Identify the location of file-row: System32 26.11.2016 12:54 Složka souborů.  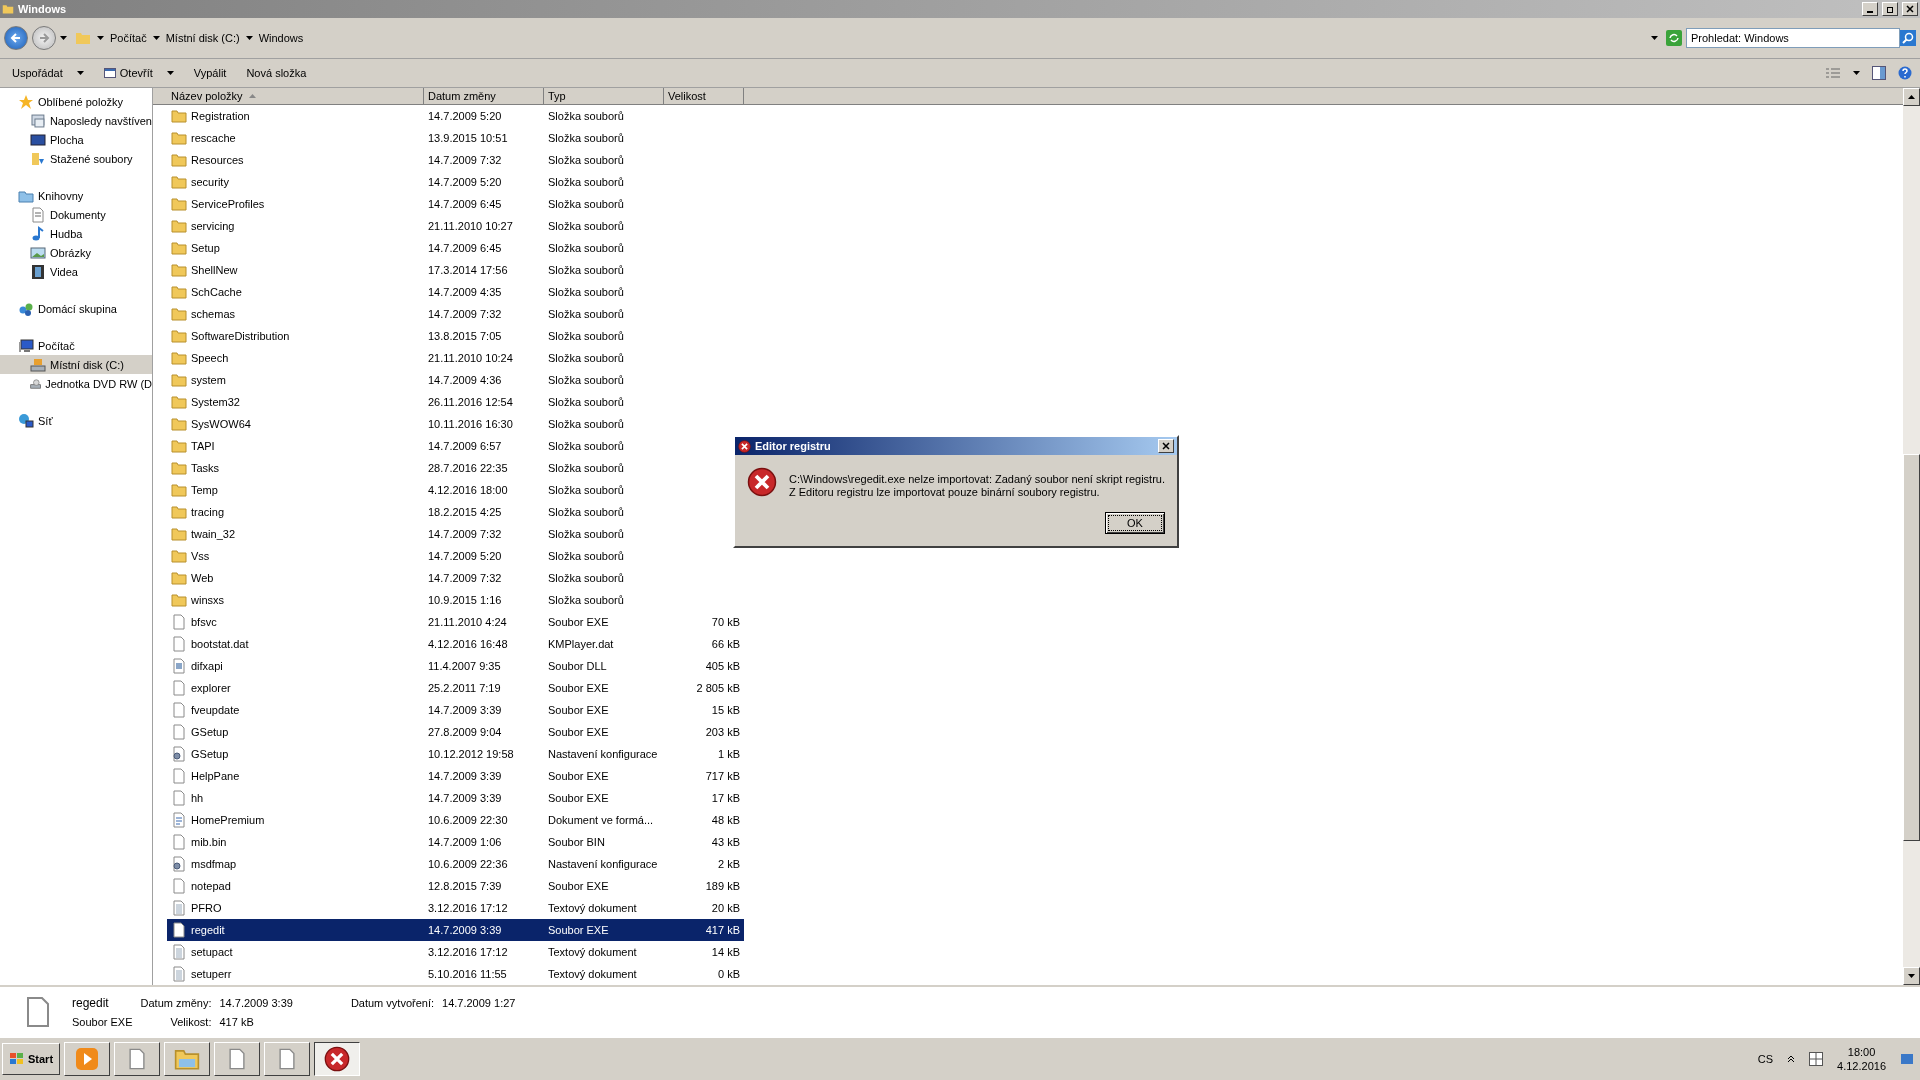
(455, 402).